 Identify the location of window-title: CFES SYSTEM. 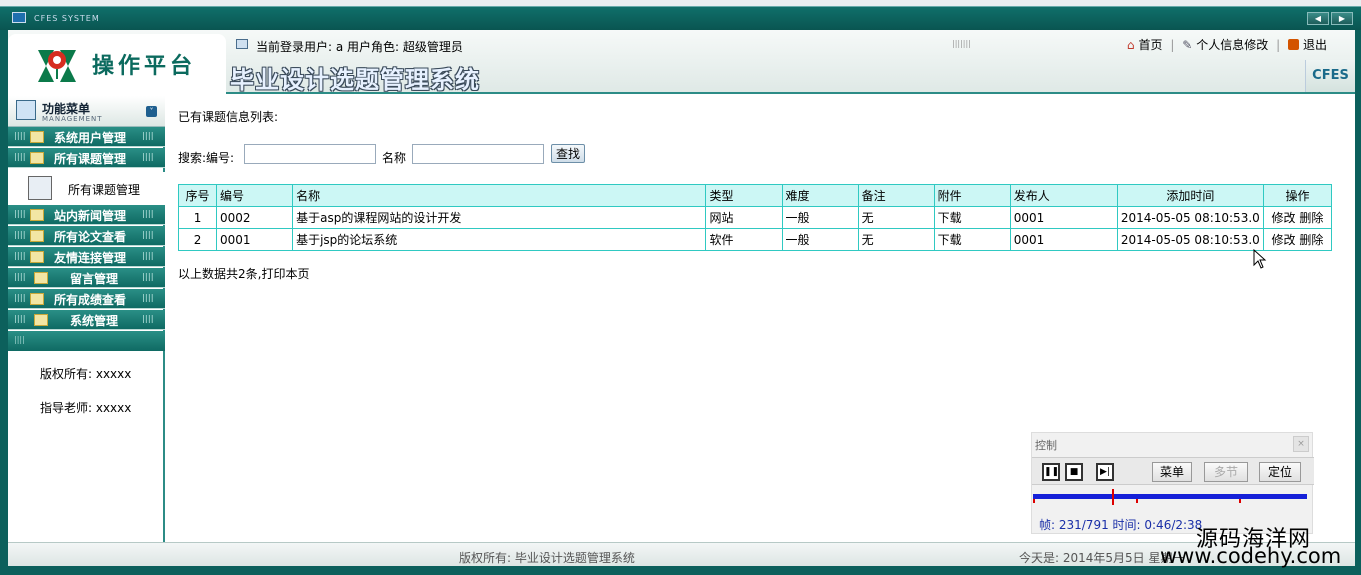
(67, 18).